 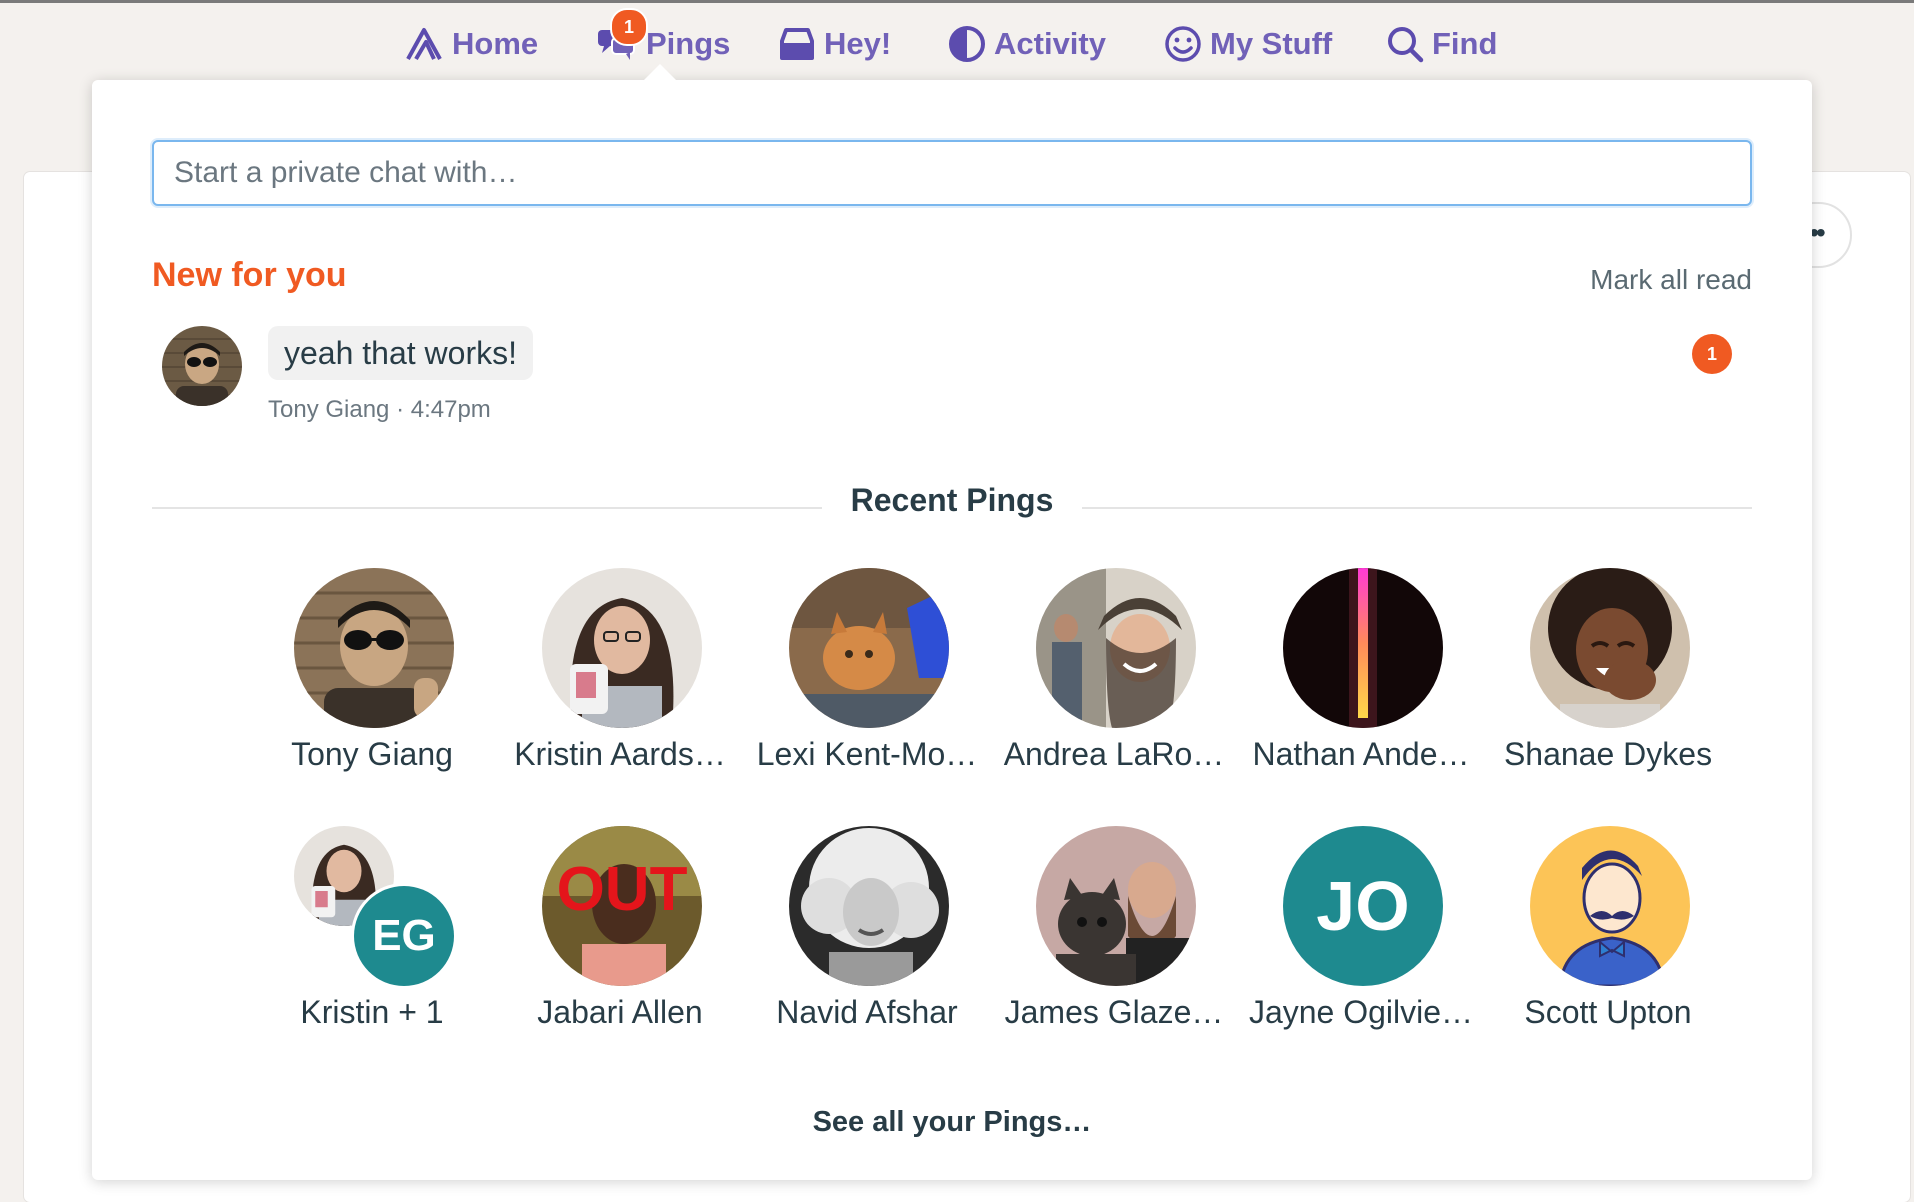 I want to click on initials-text: EG, so click(x=404, y=935).